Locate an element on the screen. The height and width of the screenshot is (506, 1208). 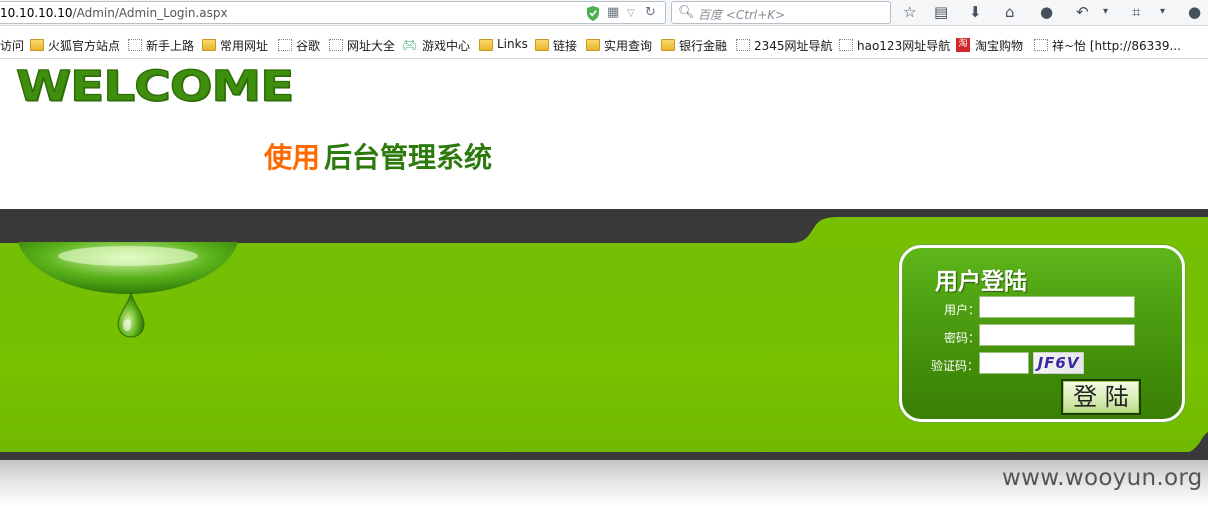
water-drop-big-icon is located at coordinates (128, 268).